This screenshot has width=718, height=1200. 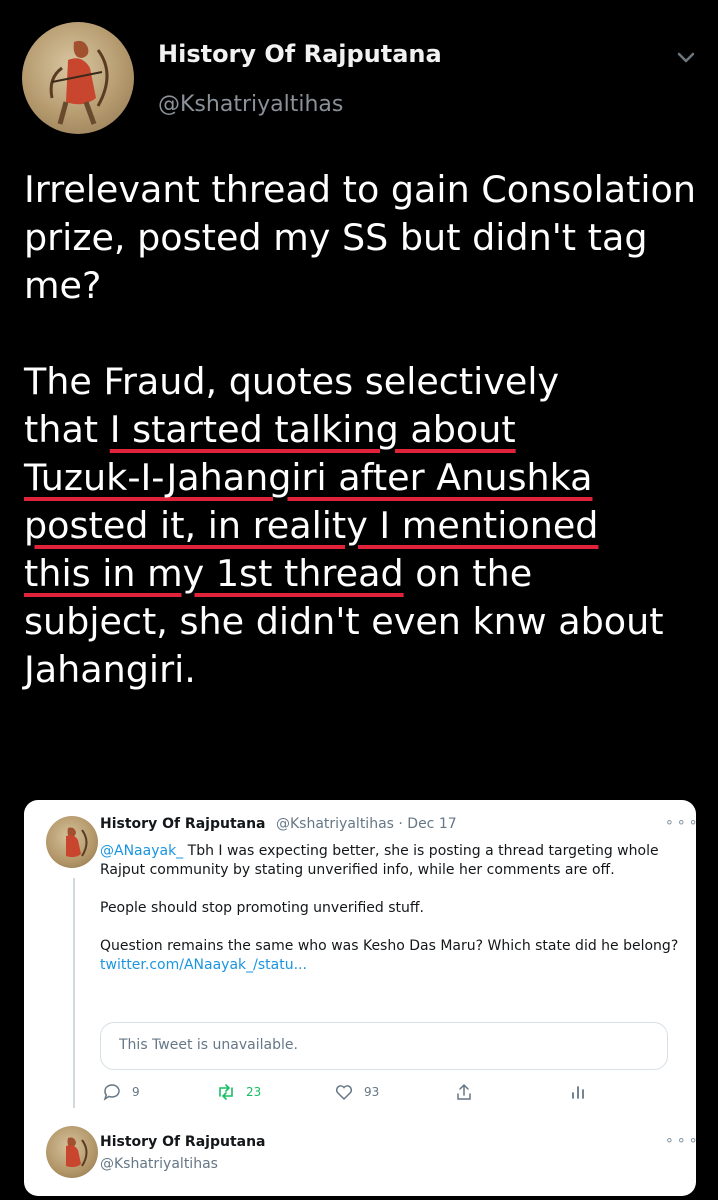 What do you see at coordinates (238, 1092) in the screenshot?
I see `retweet-button: 23` at bounding box center [238, 1092].